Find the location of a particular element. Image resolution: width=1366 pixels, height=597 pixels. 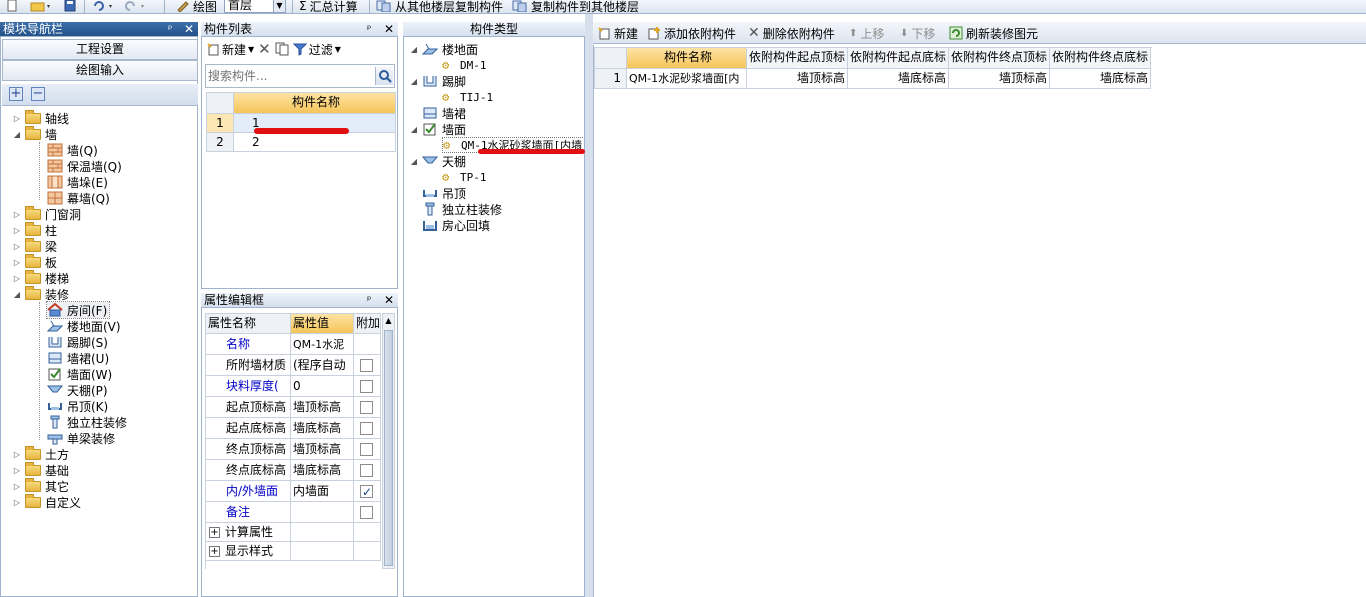

column-header-name: 构件名称 is located at coordinates (315, 103).